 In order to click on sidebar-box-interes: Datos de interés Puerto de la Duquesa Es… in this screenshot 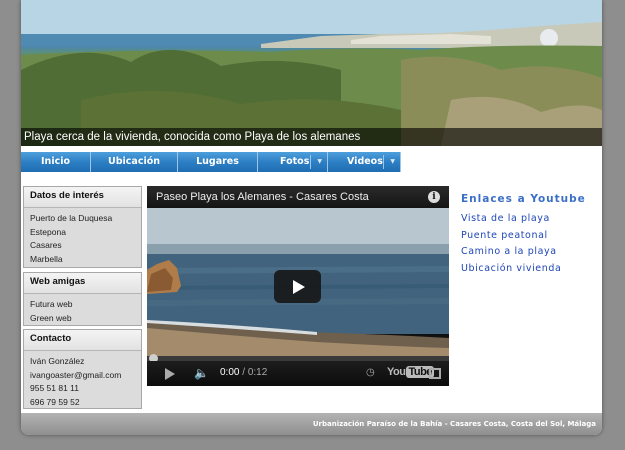, I will do `click(82, 227)`.